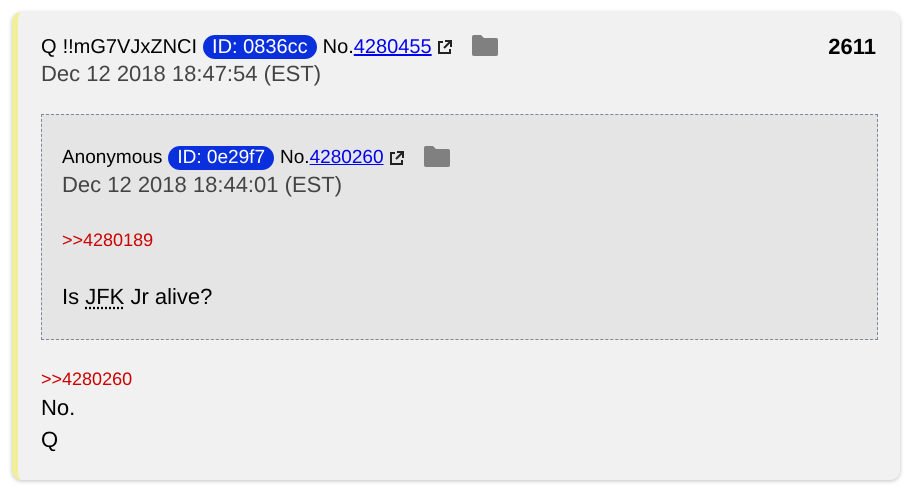  I want to click on post-date: Dec 12 2018 18:44:01 (EST), so click(203, 185).